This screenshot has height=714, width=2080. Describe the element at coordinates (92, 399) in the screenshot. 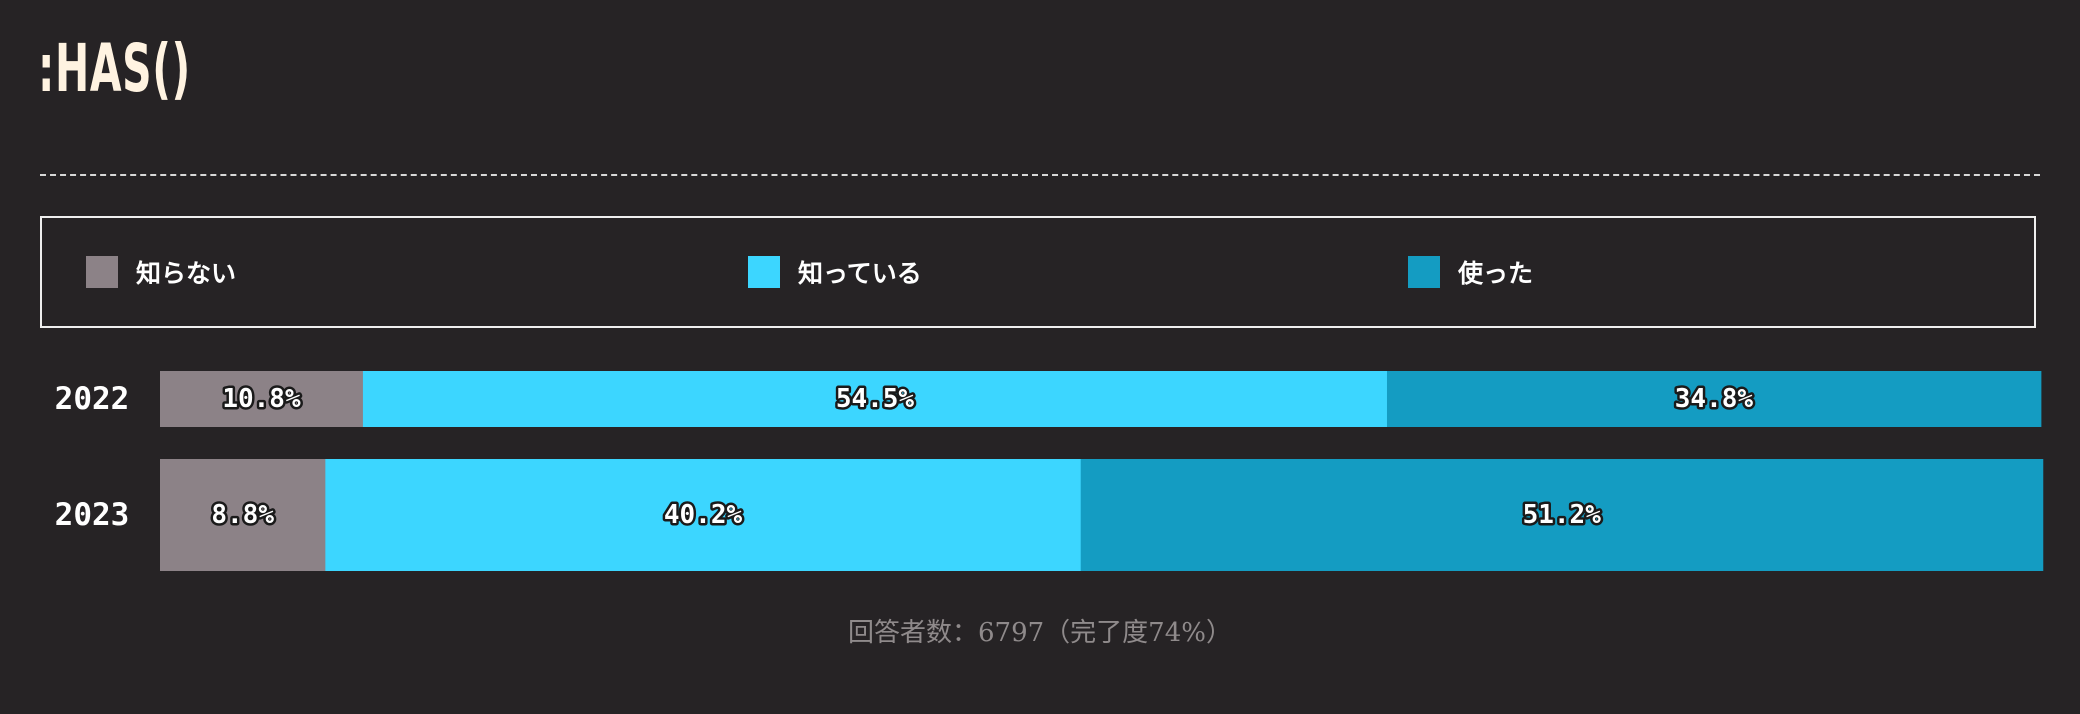

I see `category-label-2022: 2022` at that location.